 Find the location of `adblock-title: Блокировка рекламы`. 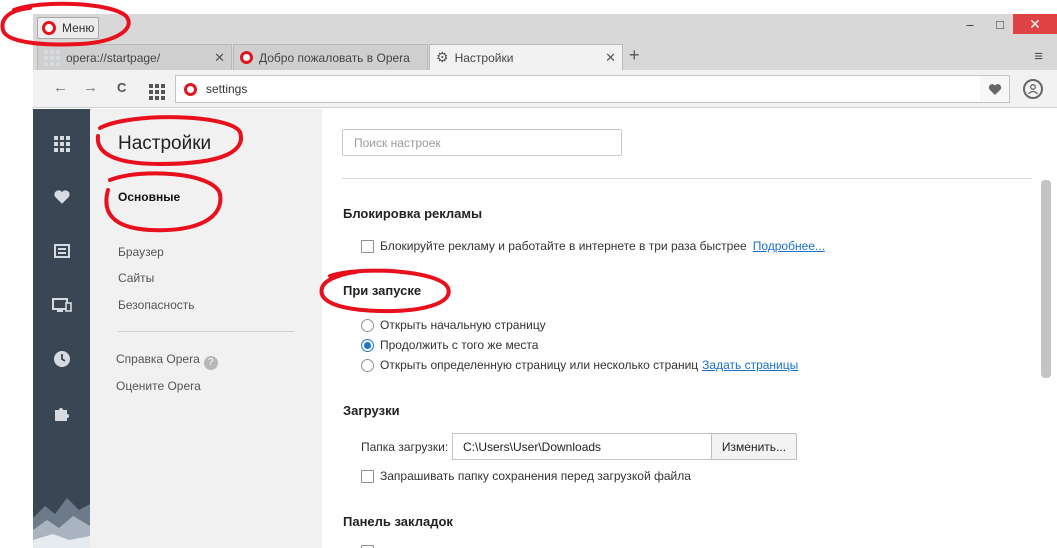

adblock-title: Блокировка рекламы is located at coordinates (413, 213).